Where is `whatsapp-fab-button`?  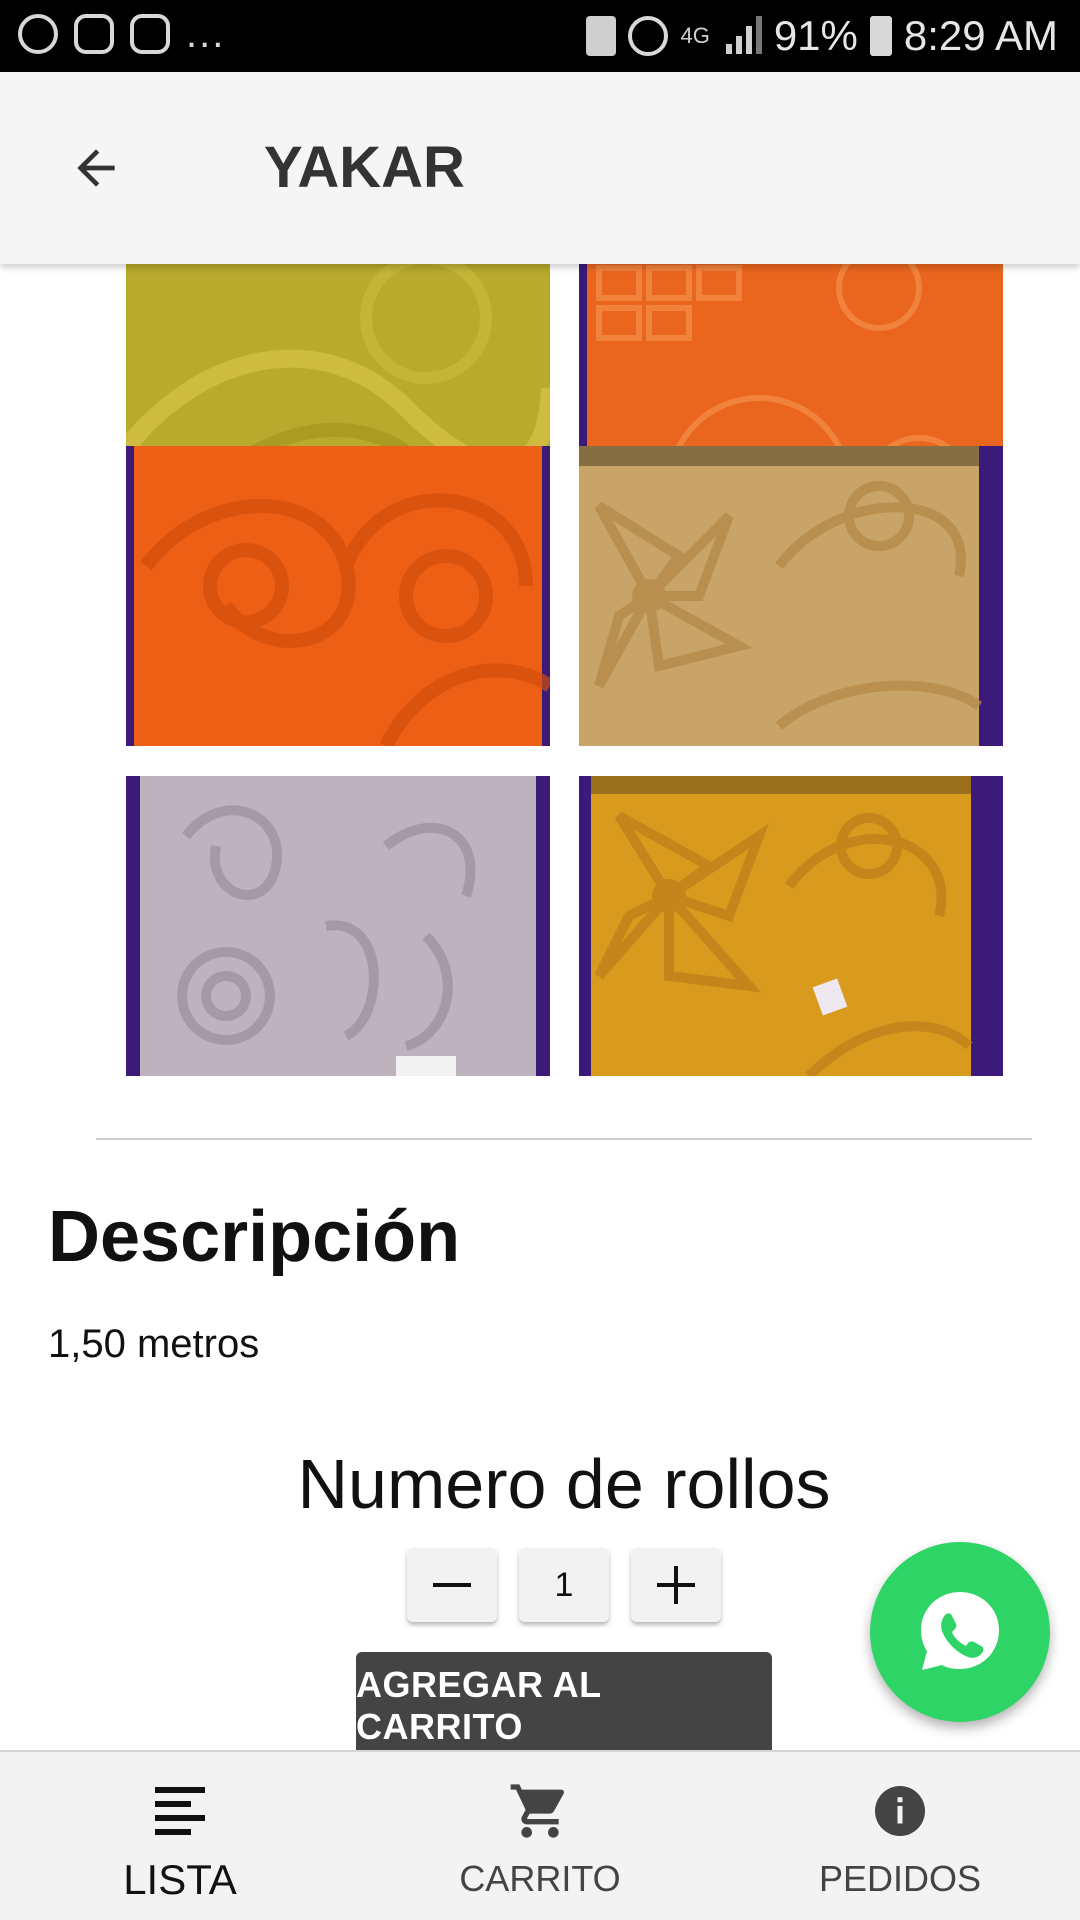 whatsapp-fab-button is located at coordinates (960, 1632).